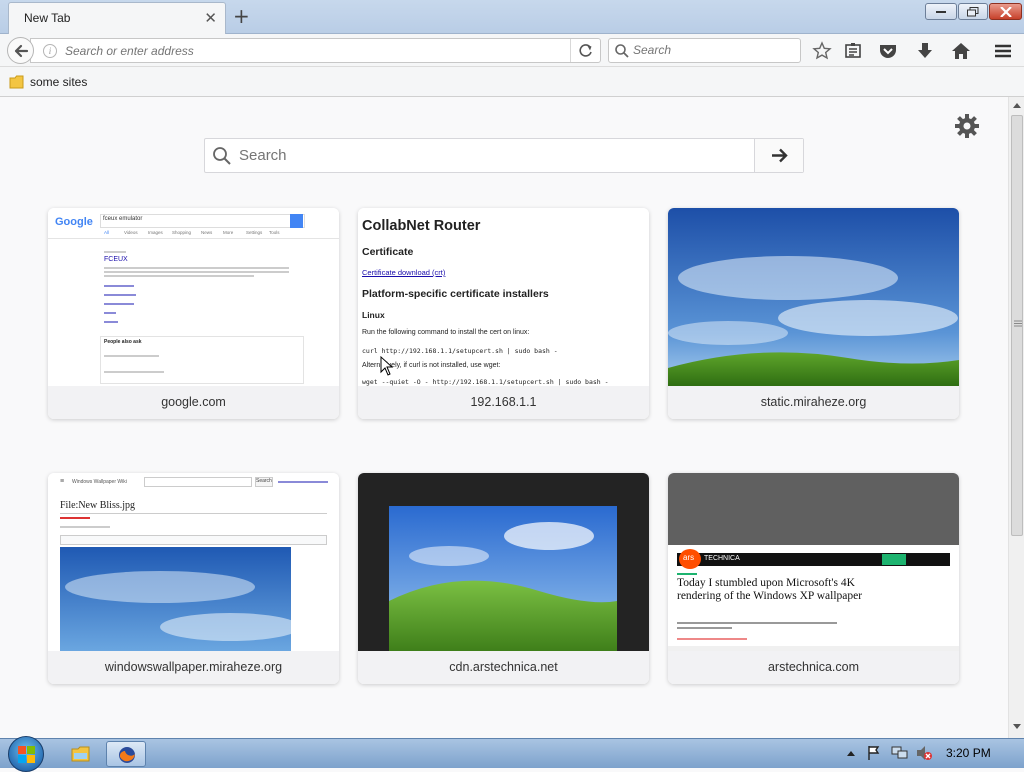 The height and width of the screenshot is (772, 1024). I want to click on restore-button, so click(973, 11).